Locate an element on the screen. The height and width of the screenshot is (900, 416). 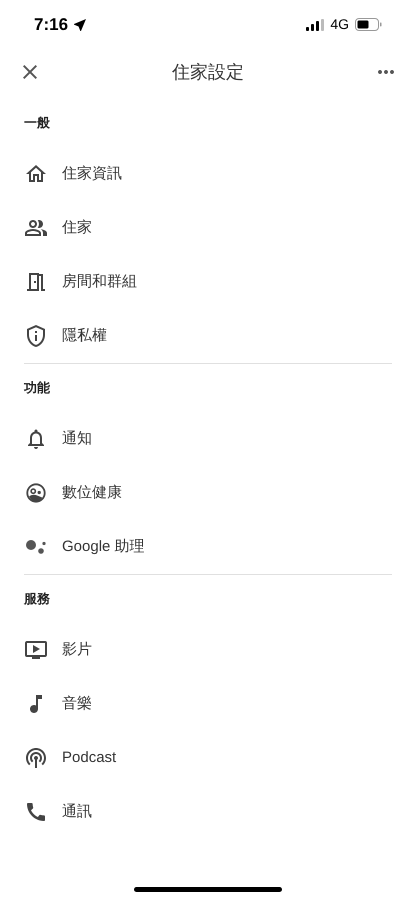
wellbeing-icon is located at coordinates (36, 493).